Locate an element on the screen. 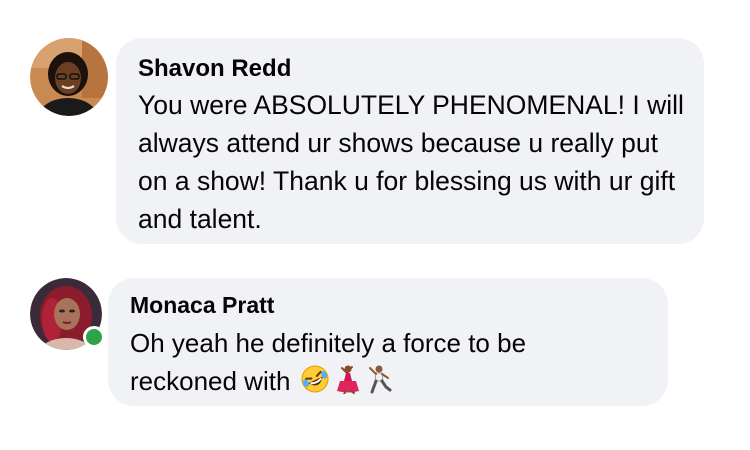  profile-photo is located at coordinates (69, 77).